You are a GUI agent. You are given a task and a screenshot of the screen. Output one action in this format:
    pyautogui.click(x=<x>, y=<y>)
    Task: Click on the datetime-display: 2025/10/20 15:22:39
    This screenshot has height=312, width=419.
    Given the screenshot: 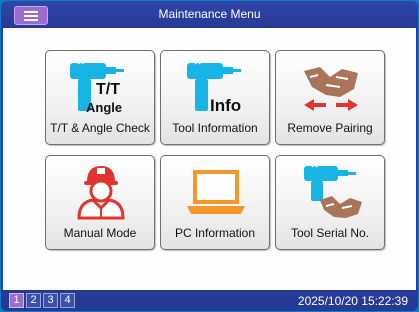 What is the action you would take?
    pyautogui.click(x=352, y=301)
    